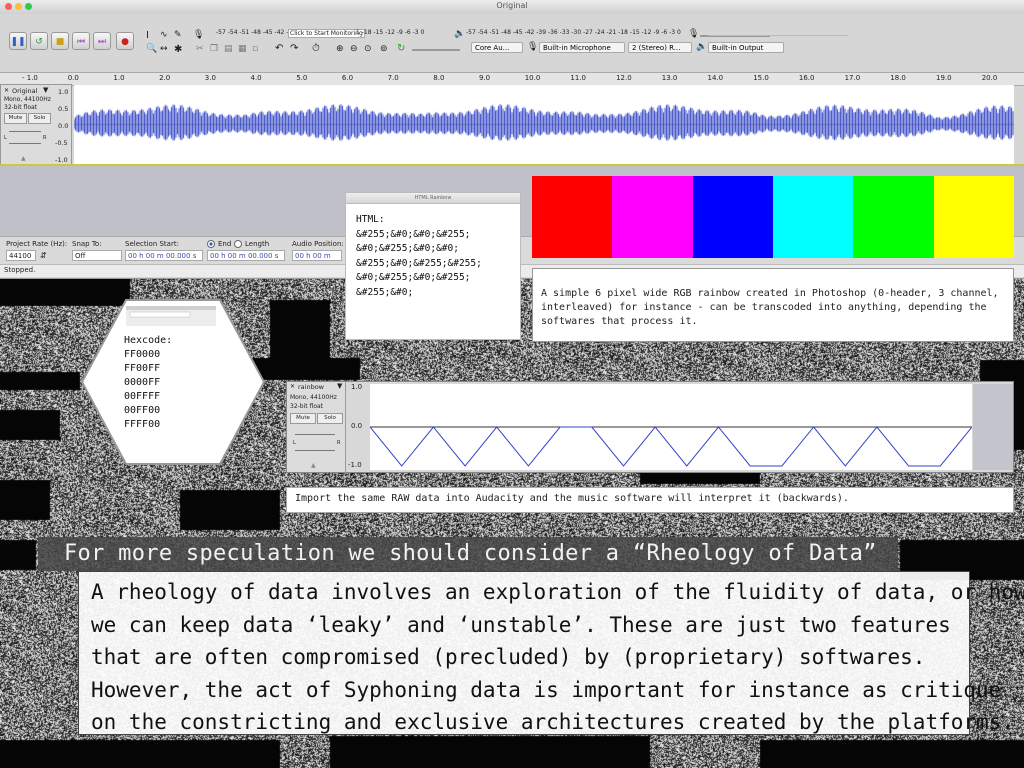 The width and height of the screenshot is (1024, 768). What do you see at coordinates (148, 340) in the screenshot?
I see `hexcode-heading: Hexcode:` at bounding box center [148, 340].